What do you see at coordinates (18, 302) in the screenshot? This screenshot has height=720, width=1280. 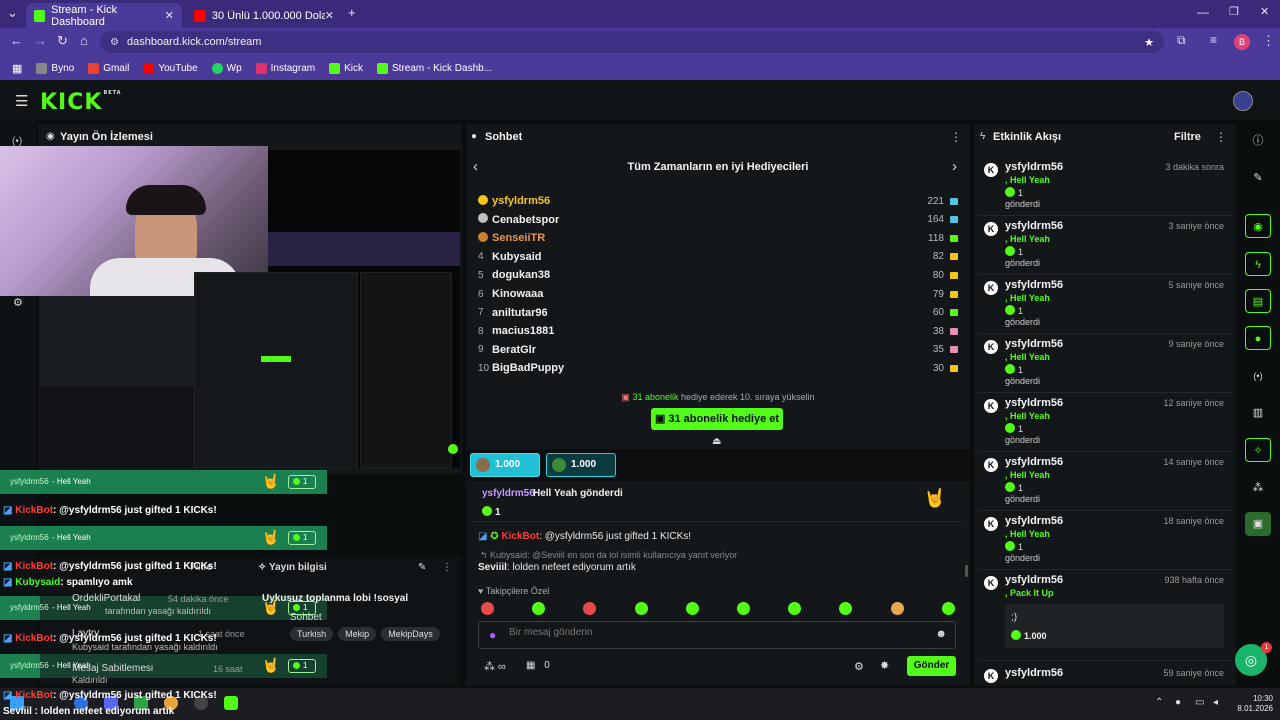 I see `settings-gear-icon: ⚙` at bounding box center [18, 302].